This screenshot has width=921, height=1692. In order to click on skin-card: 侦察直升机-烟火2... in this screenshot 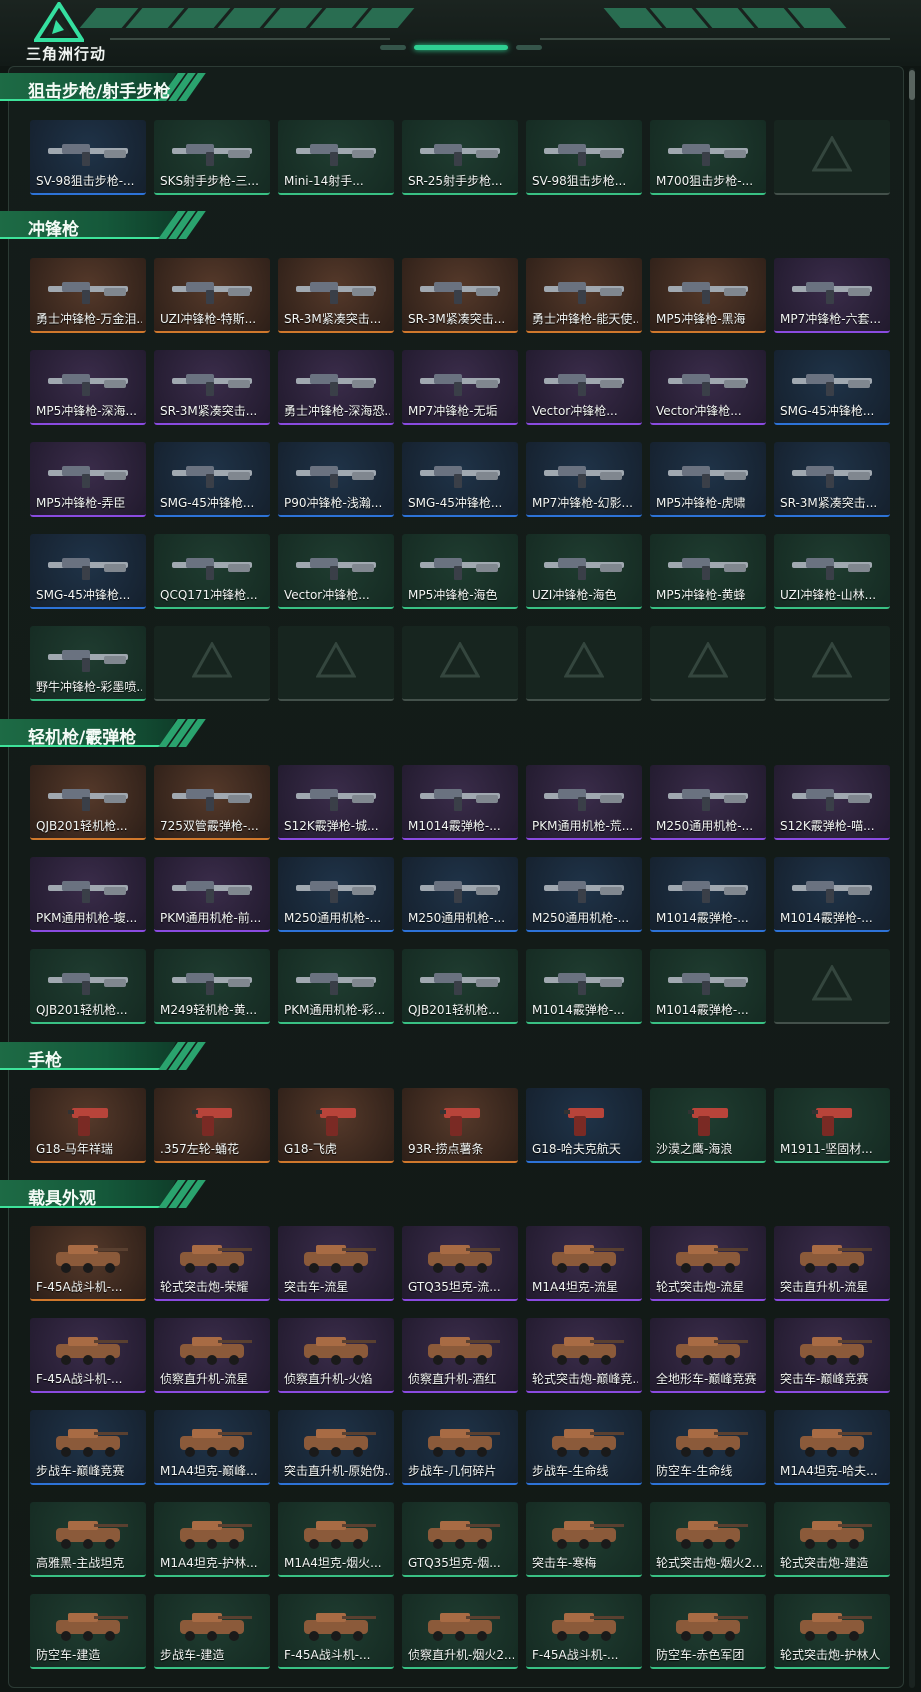, I will do `click(460, 1631)`.